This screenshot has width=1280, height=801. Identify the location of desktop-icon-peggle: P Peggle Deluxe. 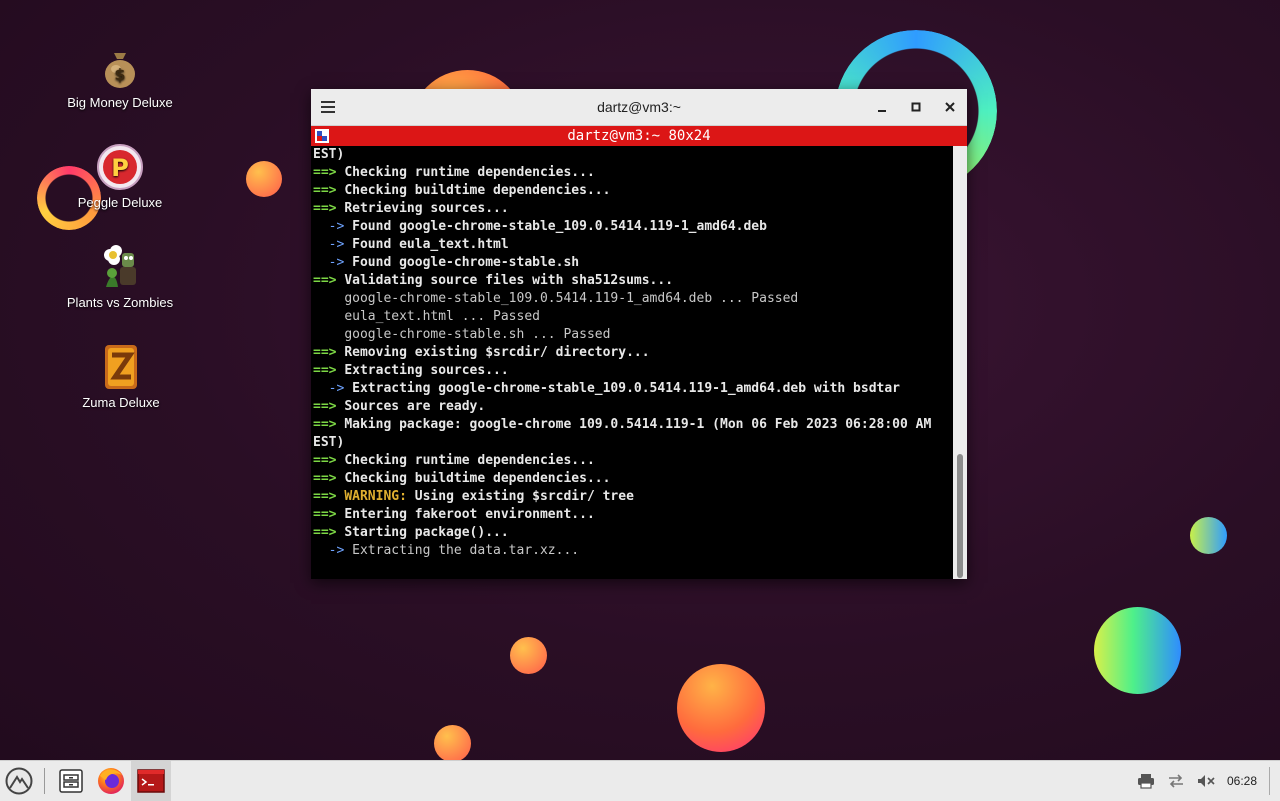
(120, 176).